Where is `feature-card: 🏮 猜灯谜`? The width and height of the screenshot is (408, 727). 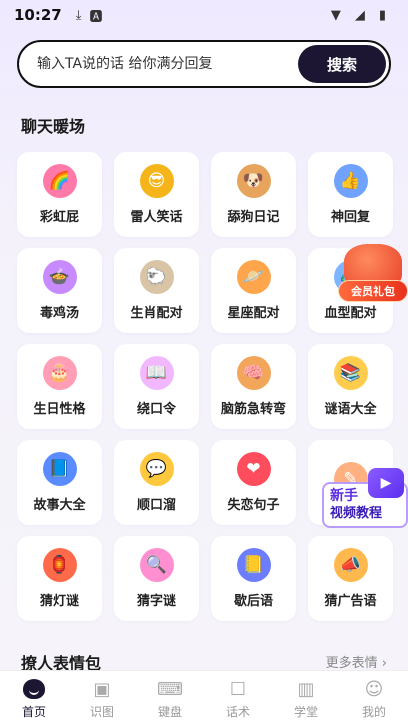
feature-card: 🏮 猜灯谜 is located at coordinates (59, 578).